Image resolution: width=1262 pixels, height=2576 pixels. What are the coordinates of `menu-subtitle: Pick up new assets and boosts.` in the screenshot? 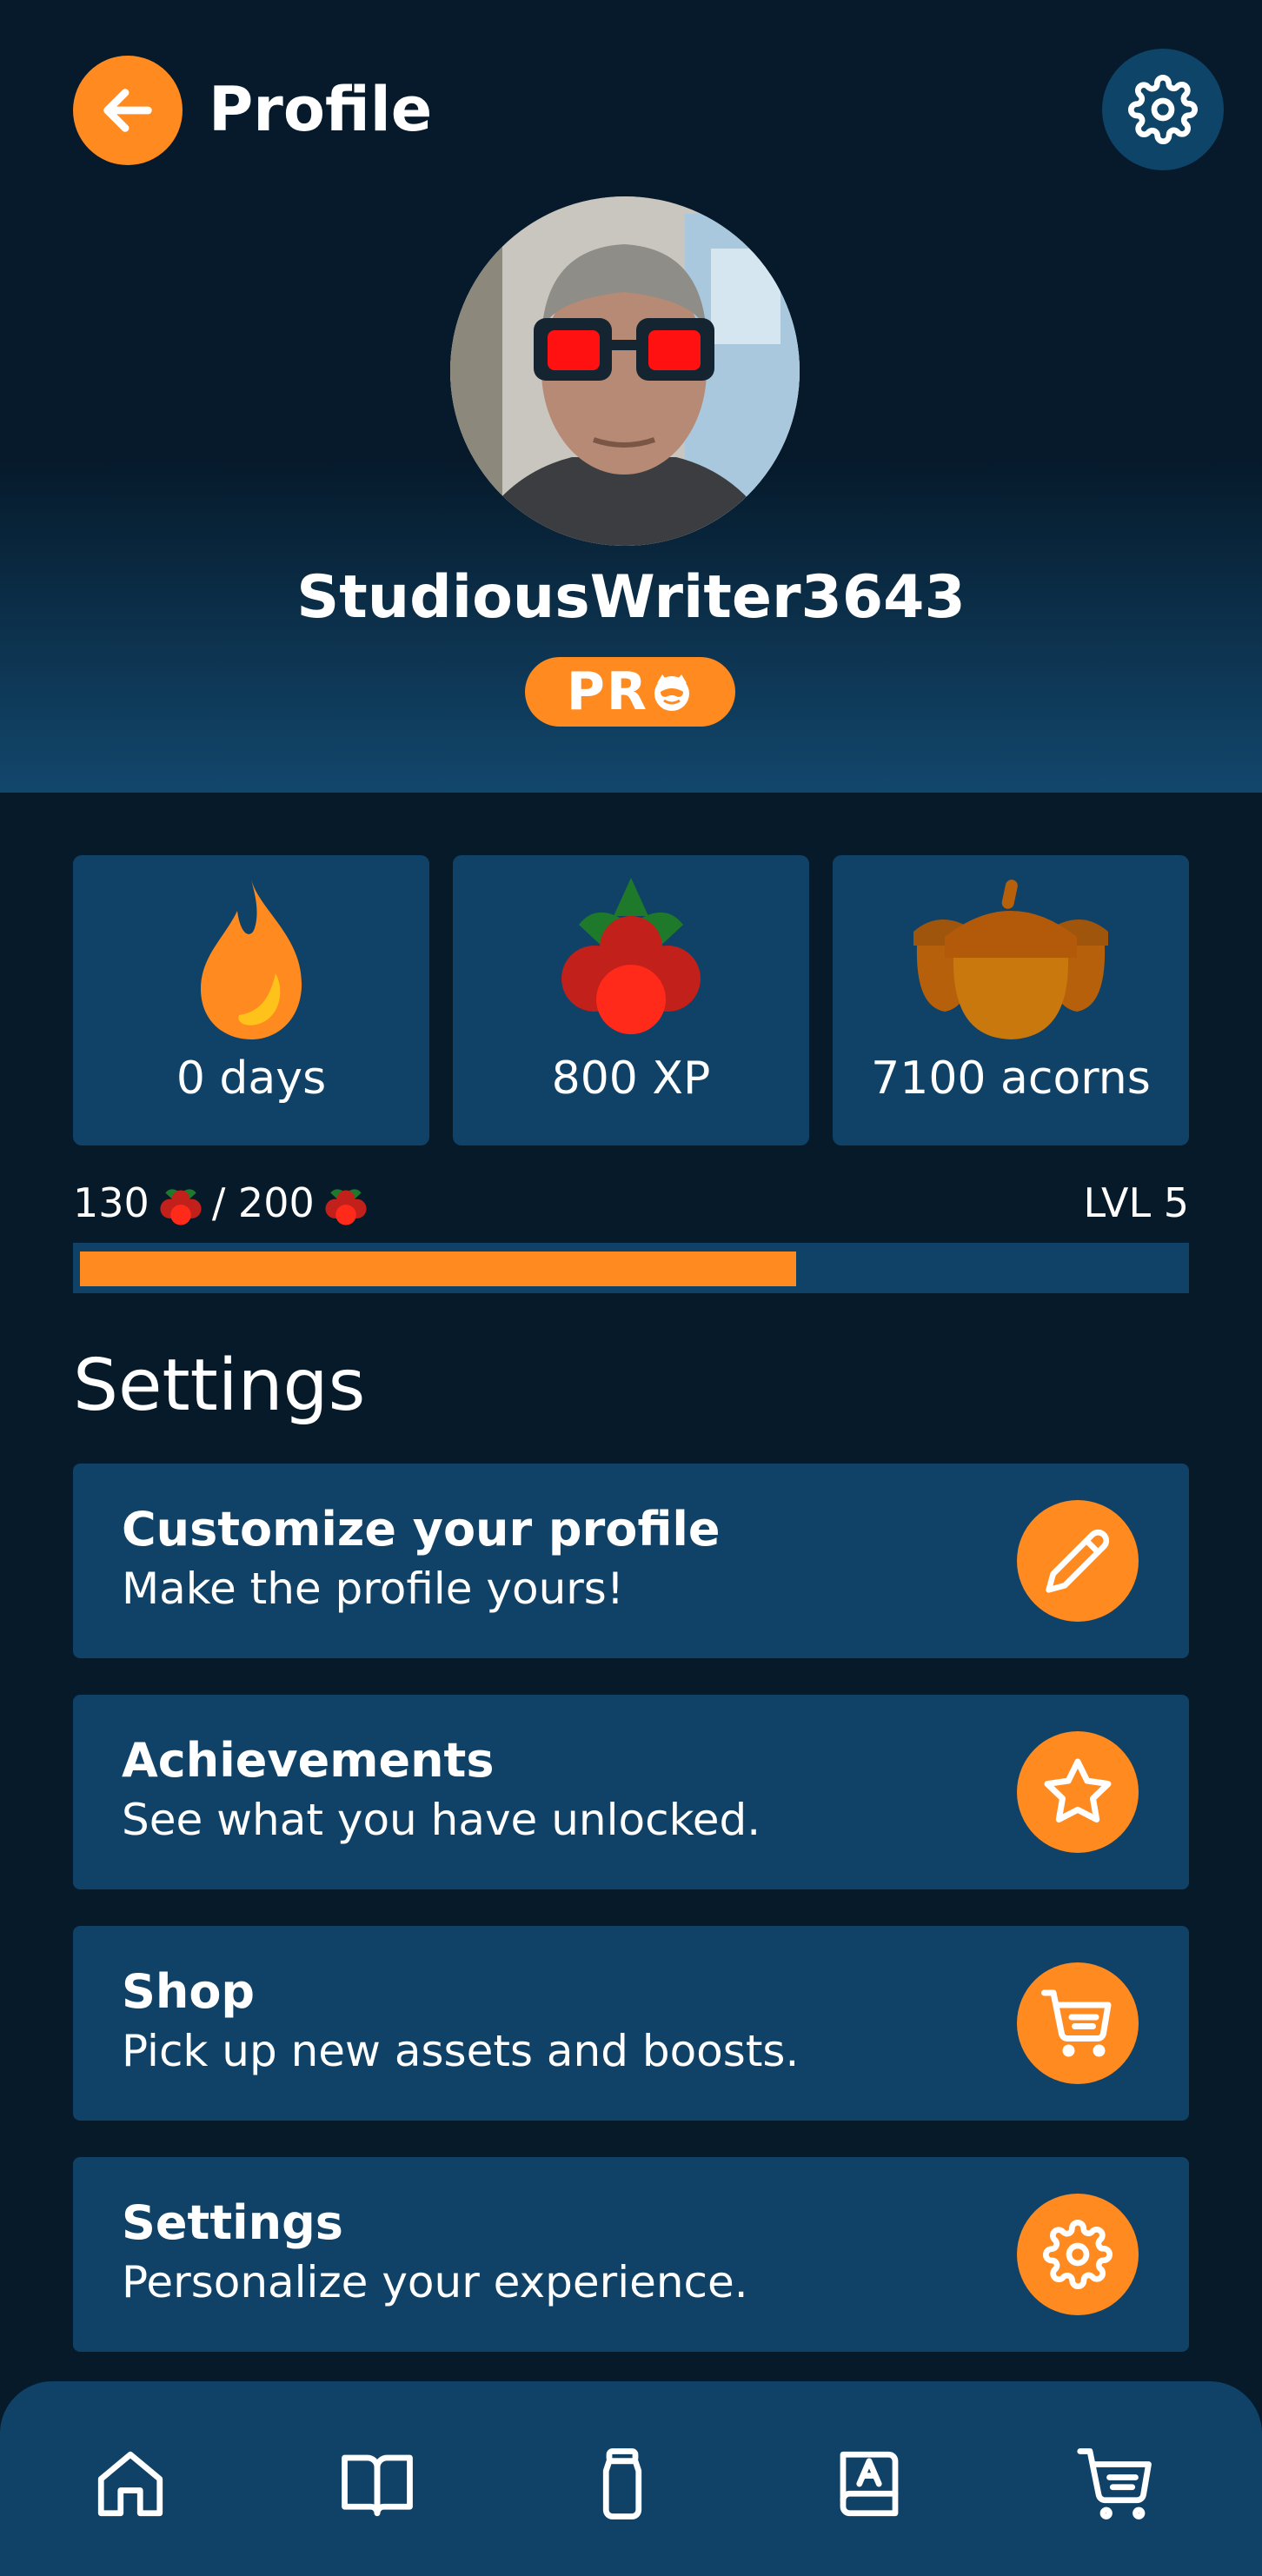 It's located at (461, 2051).